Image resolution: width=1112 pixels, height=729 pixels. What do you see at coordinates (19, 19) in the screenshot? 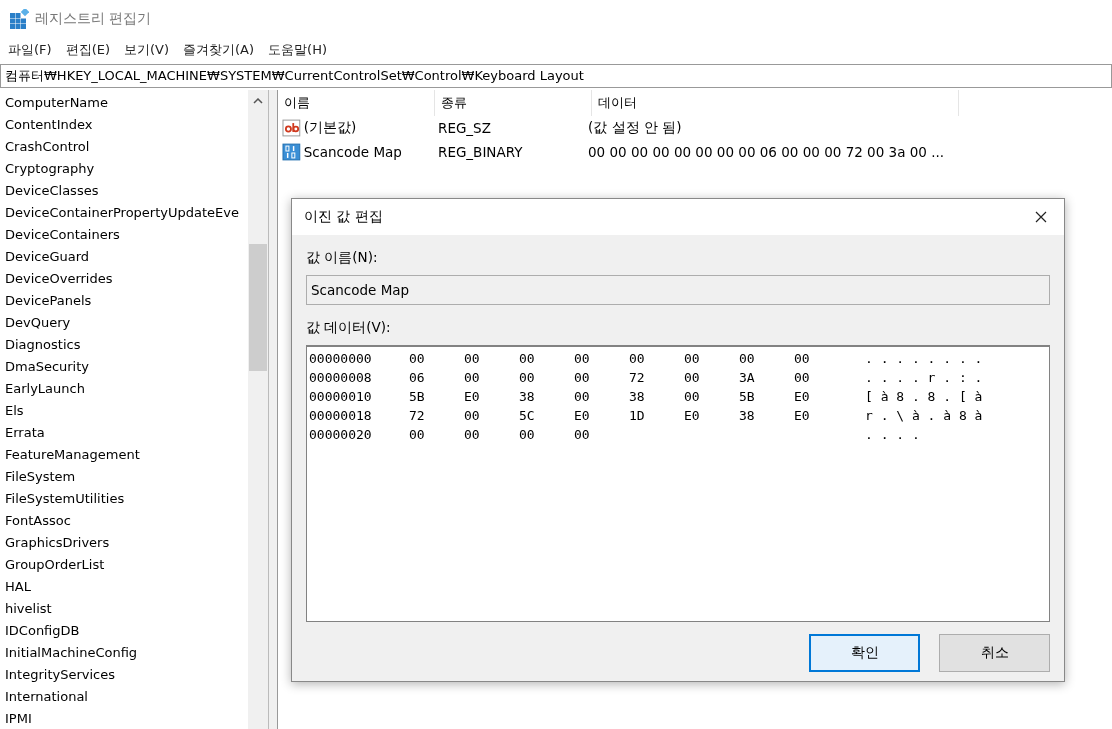
I see `registry-icon` at bounding box center [19, 19].